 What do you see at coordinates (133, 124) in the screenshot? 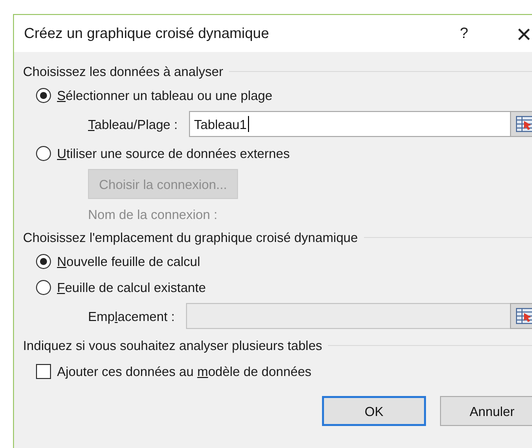
I see `field-label: Tableau/Plage :` at bounding box center [133, 124].